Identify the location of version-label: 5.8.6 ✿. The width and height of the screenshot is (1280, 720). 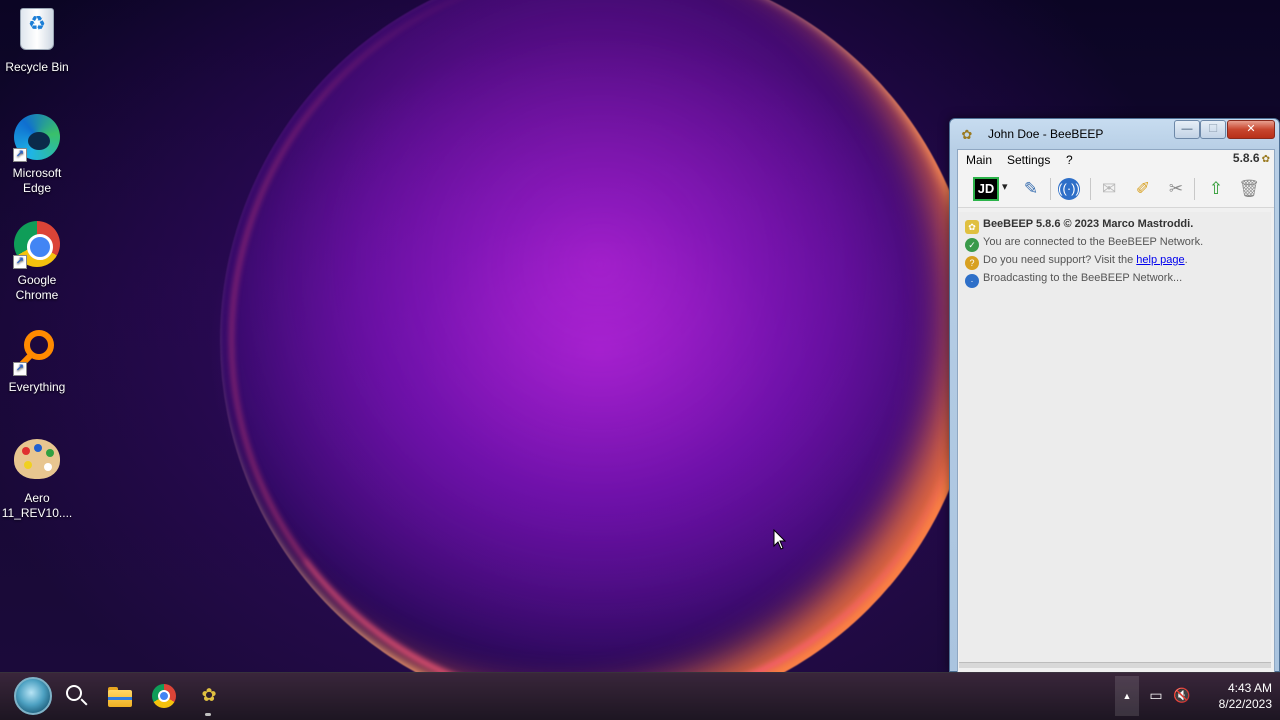
(1251, 158).